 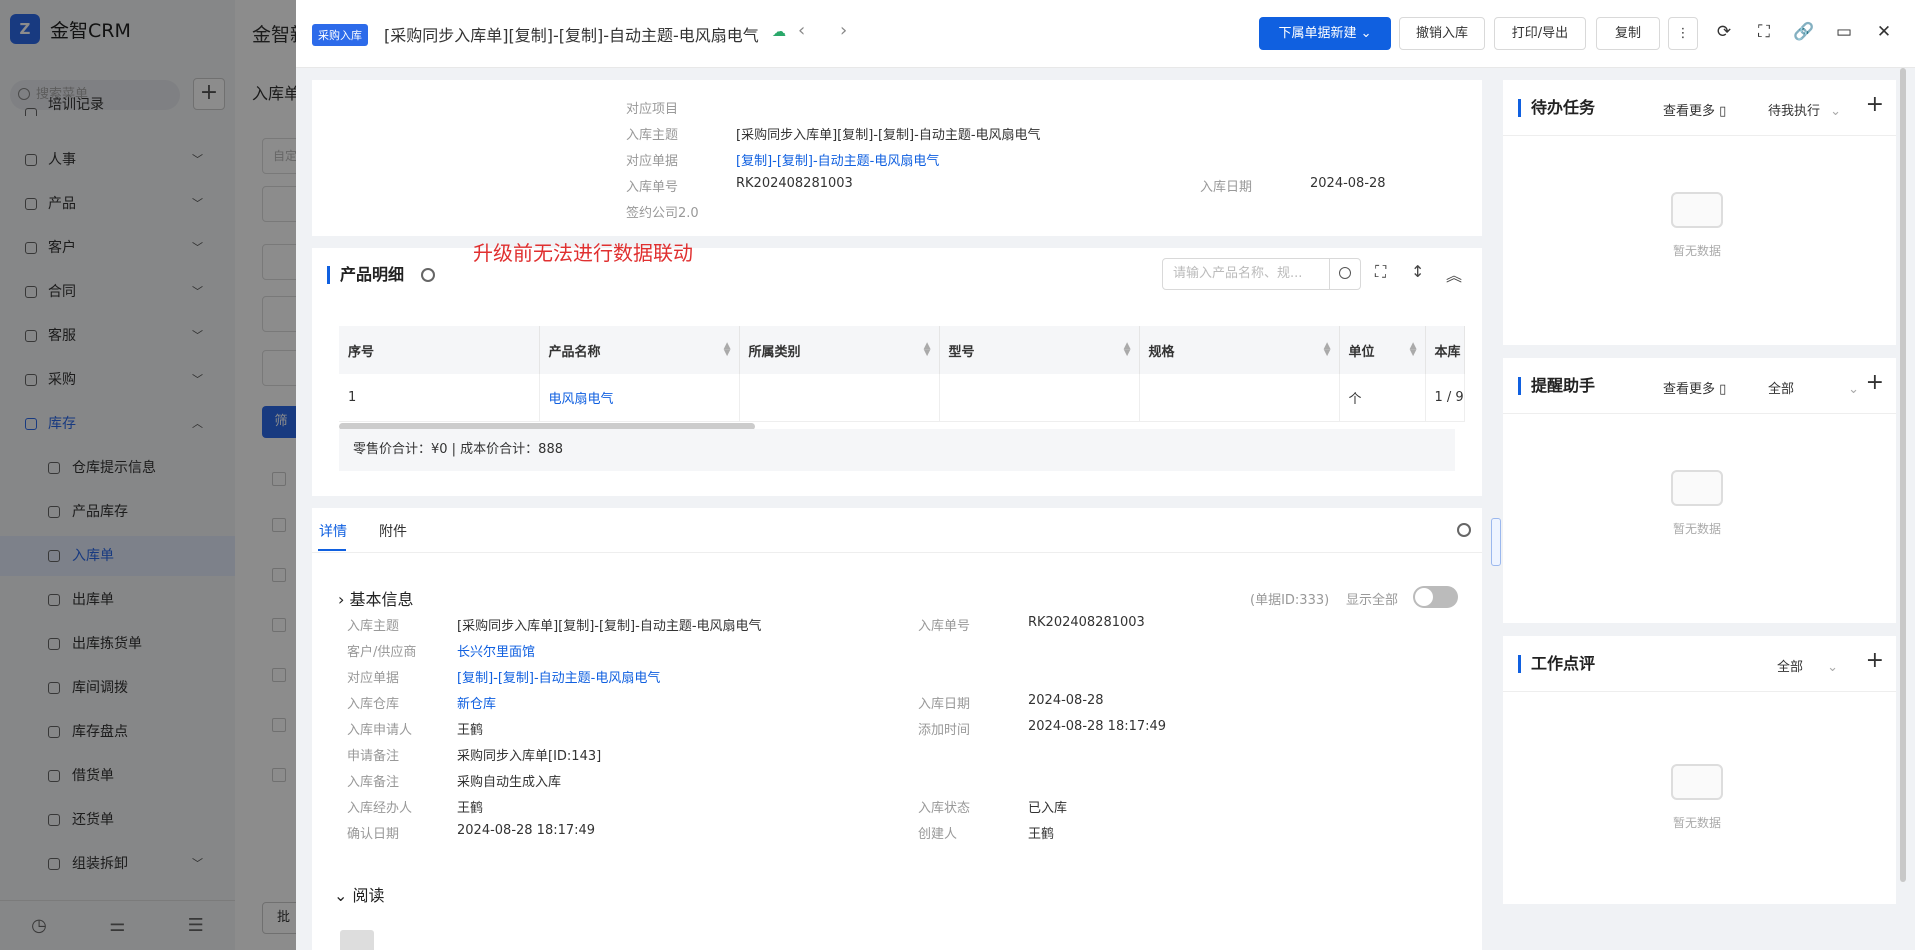 What do you see at coordinates (1697, 823) in the screenshot?
I see `review-empty-text: 暂无数据` at bounding box center [1697, 823].